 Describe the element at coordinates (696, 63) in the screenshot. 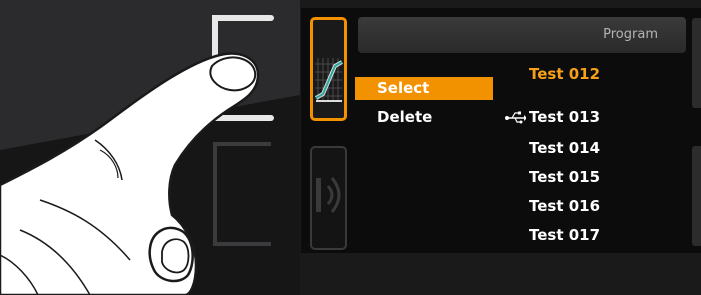

I see `right-tab-edge` at that location.